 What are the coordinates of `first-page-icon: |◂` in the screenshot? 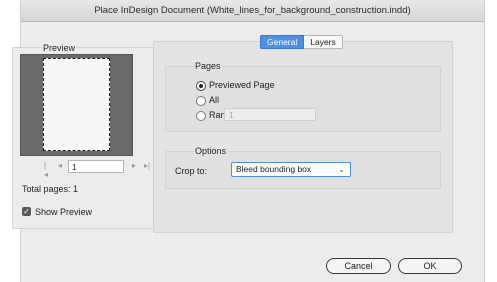 It's located at (46, 170).